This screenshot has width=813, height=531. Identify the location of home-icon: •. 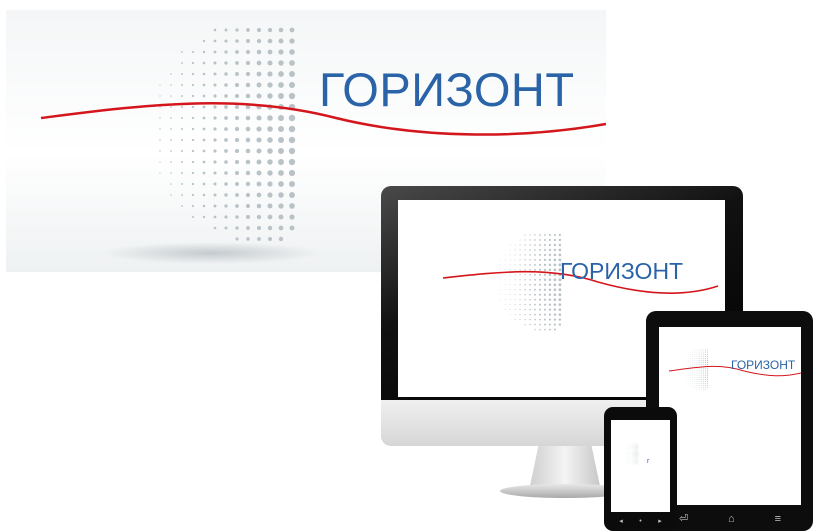
(640, 521).